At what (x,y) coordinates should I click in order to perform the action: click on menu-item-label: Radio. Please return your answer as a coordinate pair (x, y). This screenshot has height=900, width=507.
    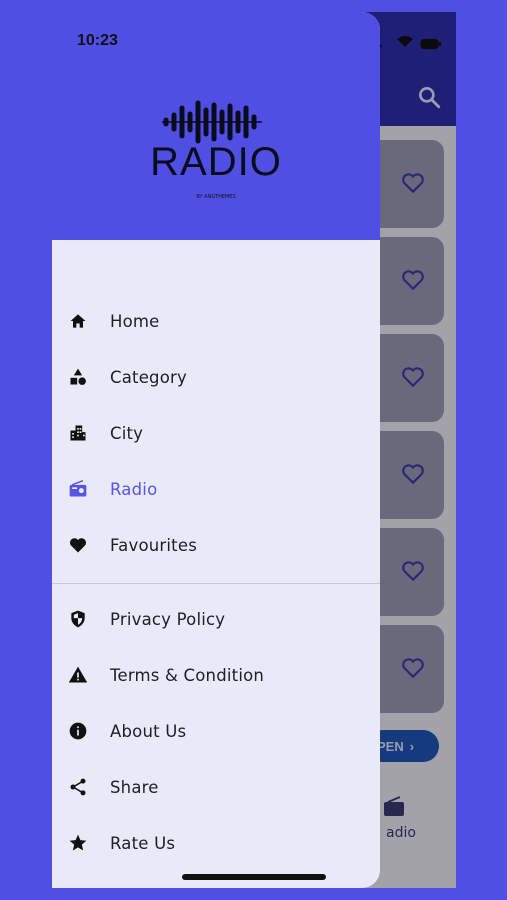
    Looking at the image, I should click on (134, 489).